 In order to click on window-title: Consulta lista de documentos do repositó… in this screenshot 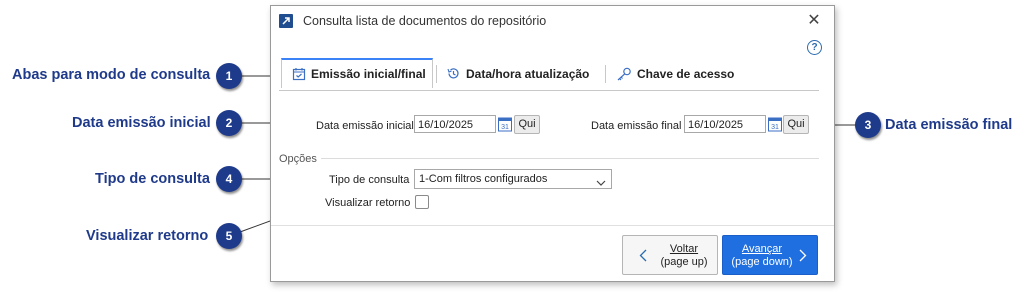, I will do `click(425, 21)`.